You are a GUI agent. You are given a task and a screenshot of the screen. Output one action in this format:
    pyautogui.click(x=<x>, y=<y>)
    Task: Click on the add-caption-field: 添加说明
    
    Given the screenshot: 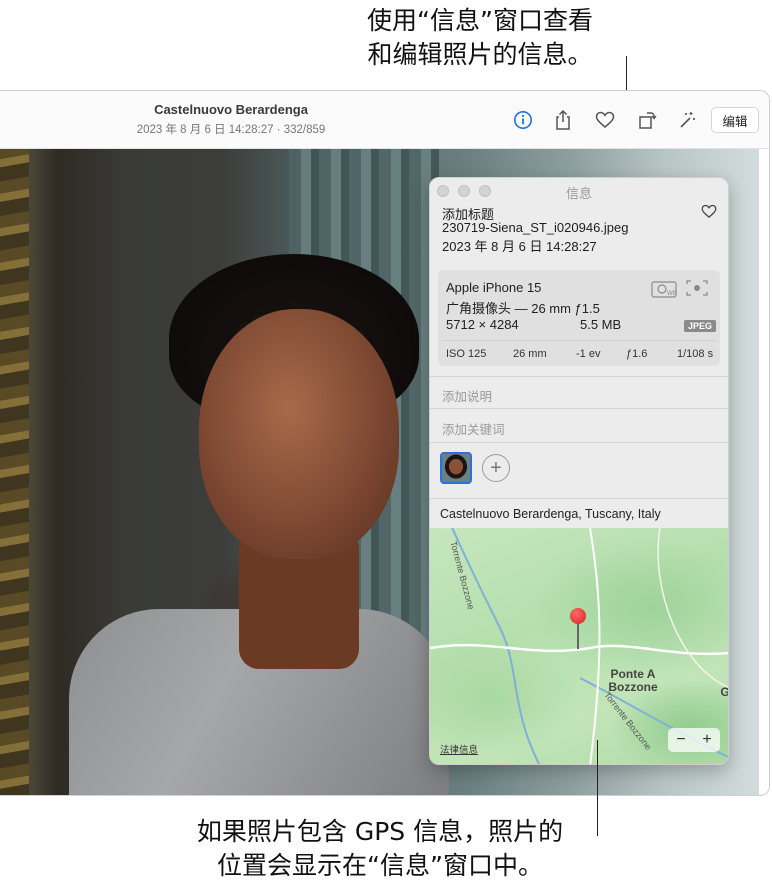 What is the action you would take?
    pyautogui.click(x=467, y=395)
    